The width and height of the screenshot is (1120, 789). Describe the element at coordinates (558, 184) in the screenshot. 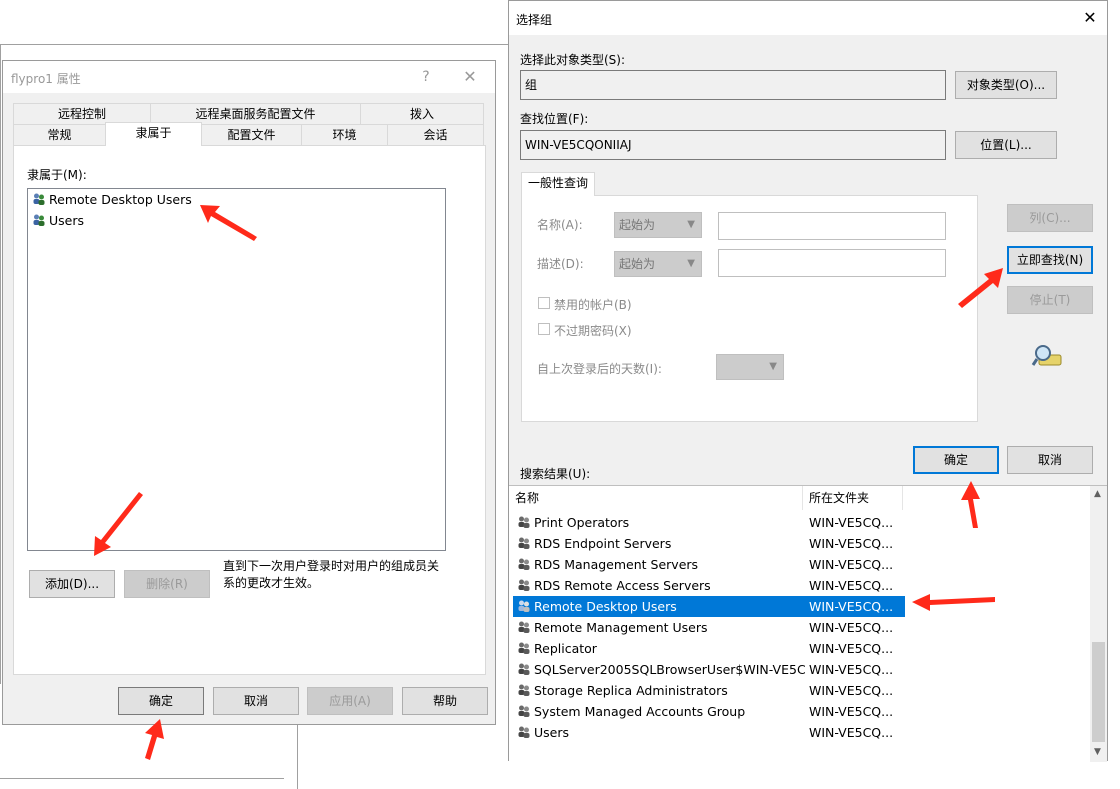

I see `tab-common-queries: 一般性查询` at that location.